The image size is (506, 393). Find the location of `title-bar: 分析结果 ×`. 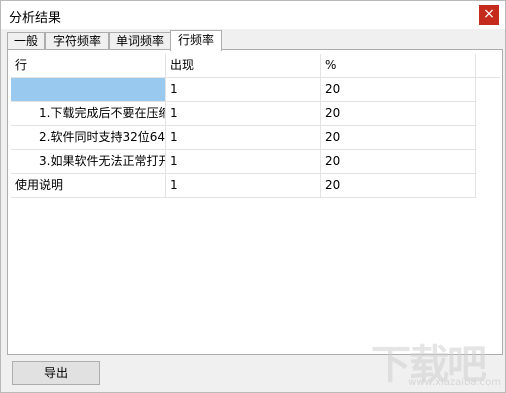

title-bar: 分析结果 × is located at coordinates (253, 15).